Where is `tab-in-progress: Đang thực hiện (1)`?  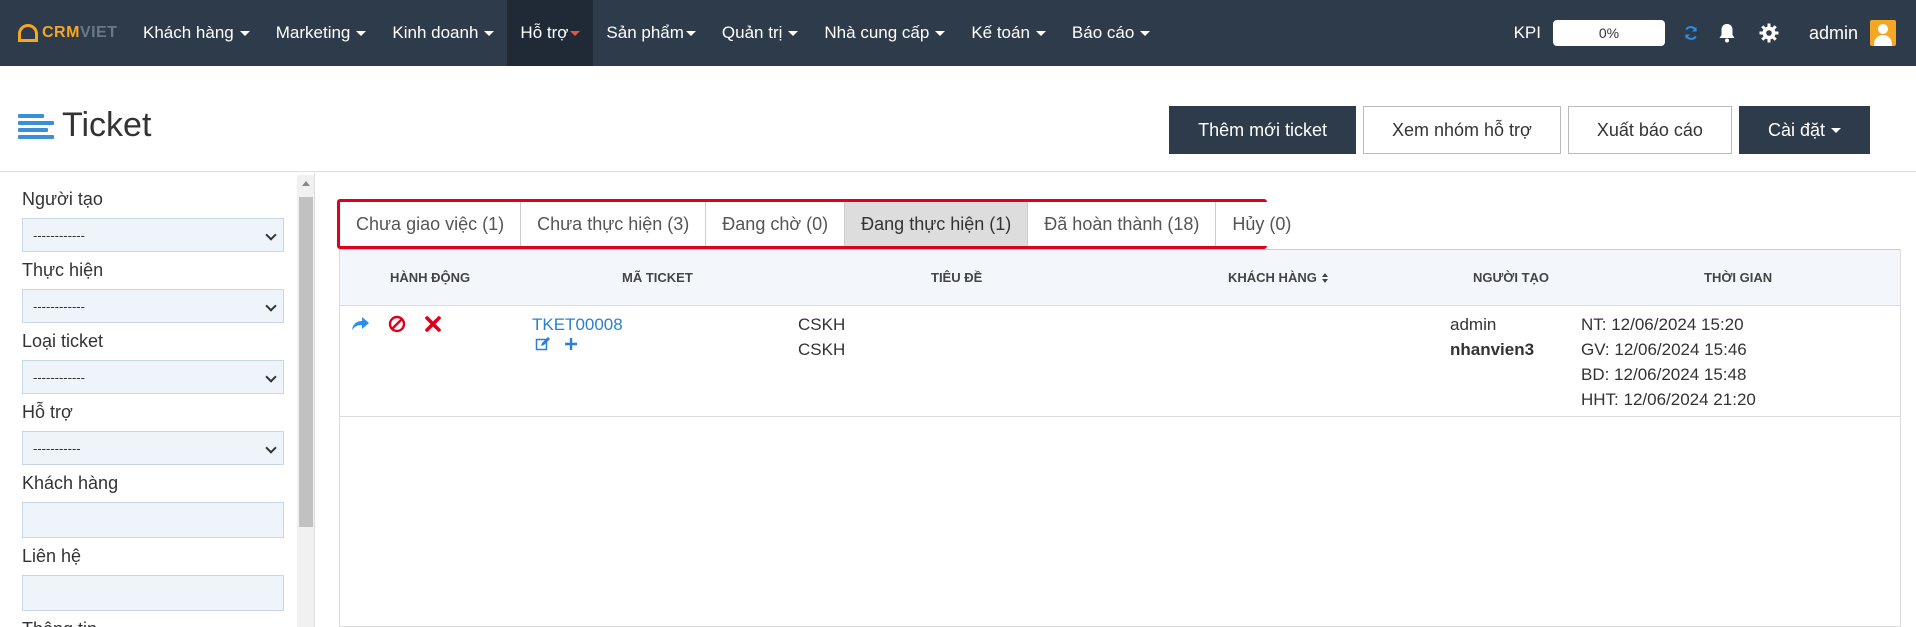
tab-in-progress: Đang thực hiện (1) is located at coordinates (937, 224).